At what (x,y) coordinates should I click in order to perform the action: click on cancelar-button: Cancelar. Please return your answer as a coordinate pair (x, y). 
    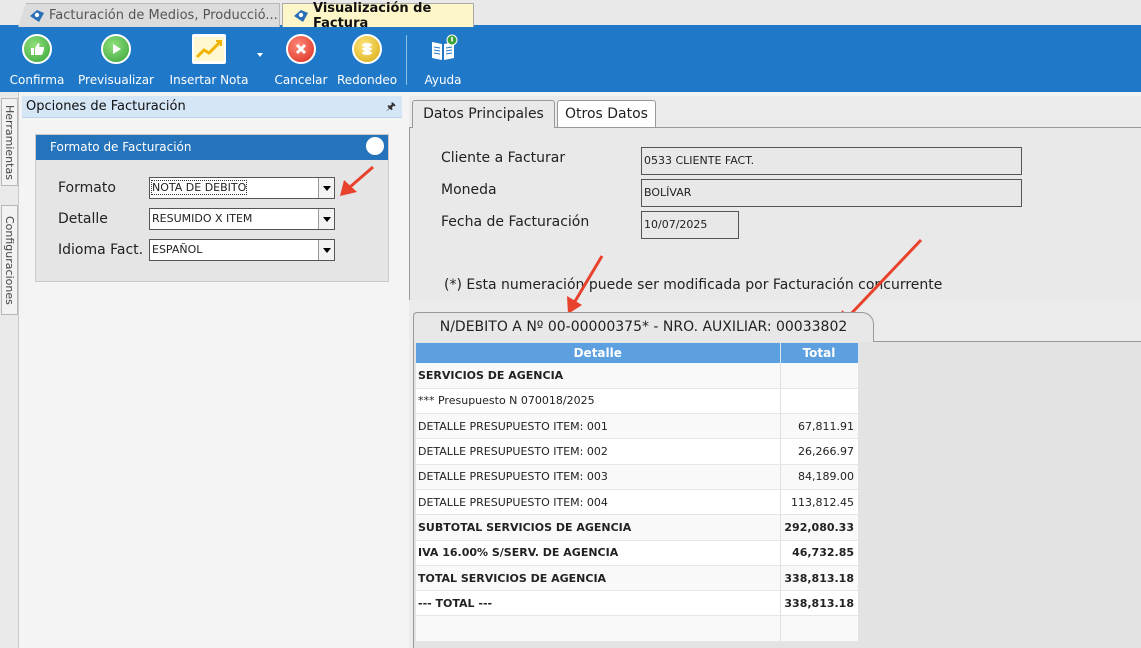
    Looking at the image, I should click on (301, 59).